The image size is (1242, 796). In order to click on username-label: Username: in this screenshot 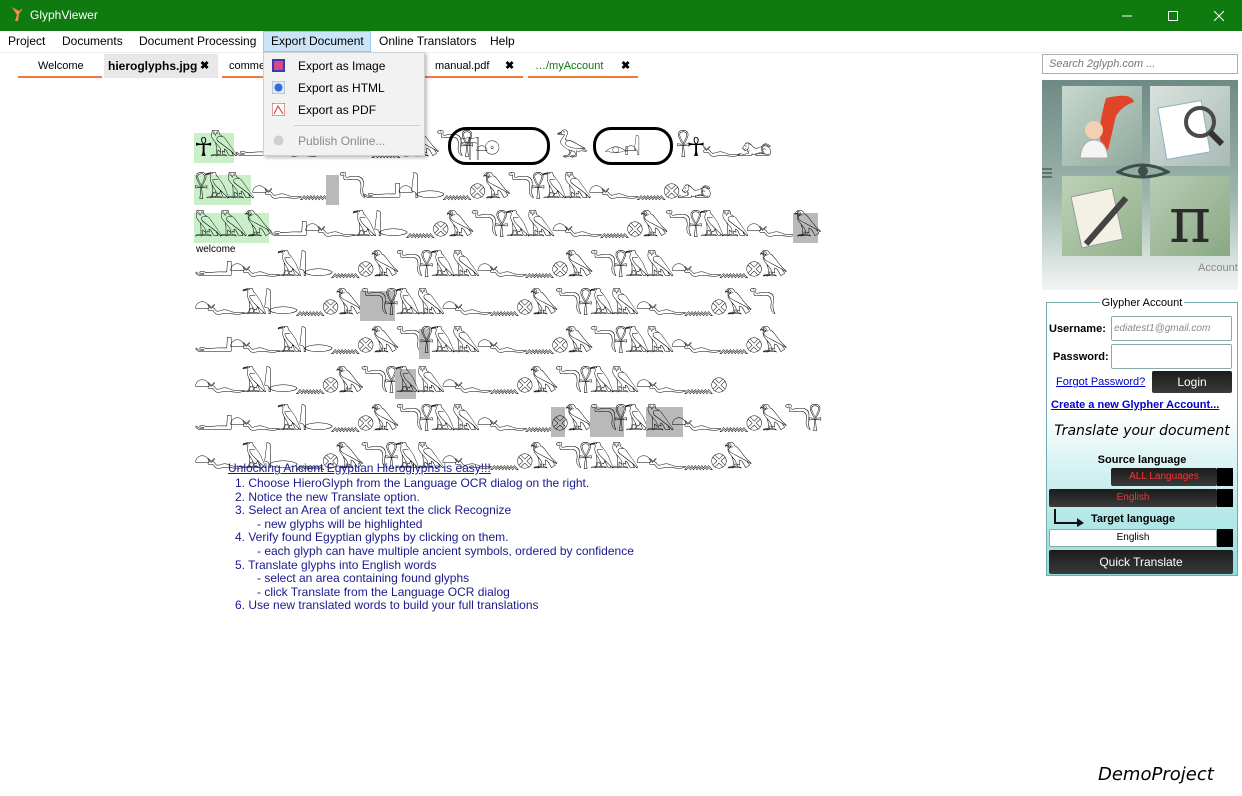, I will do `click(1077, 329)`.